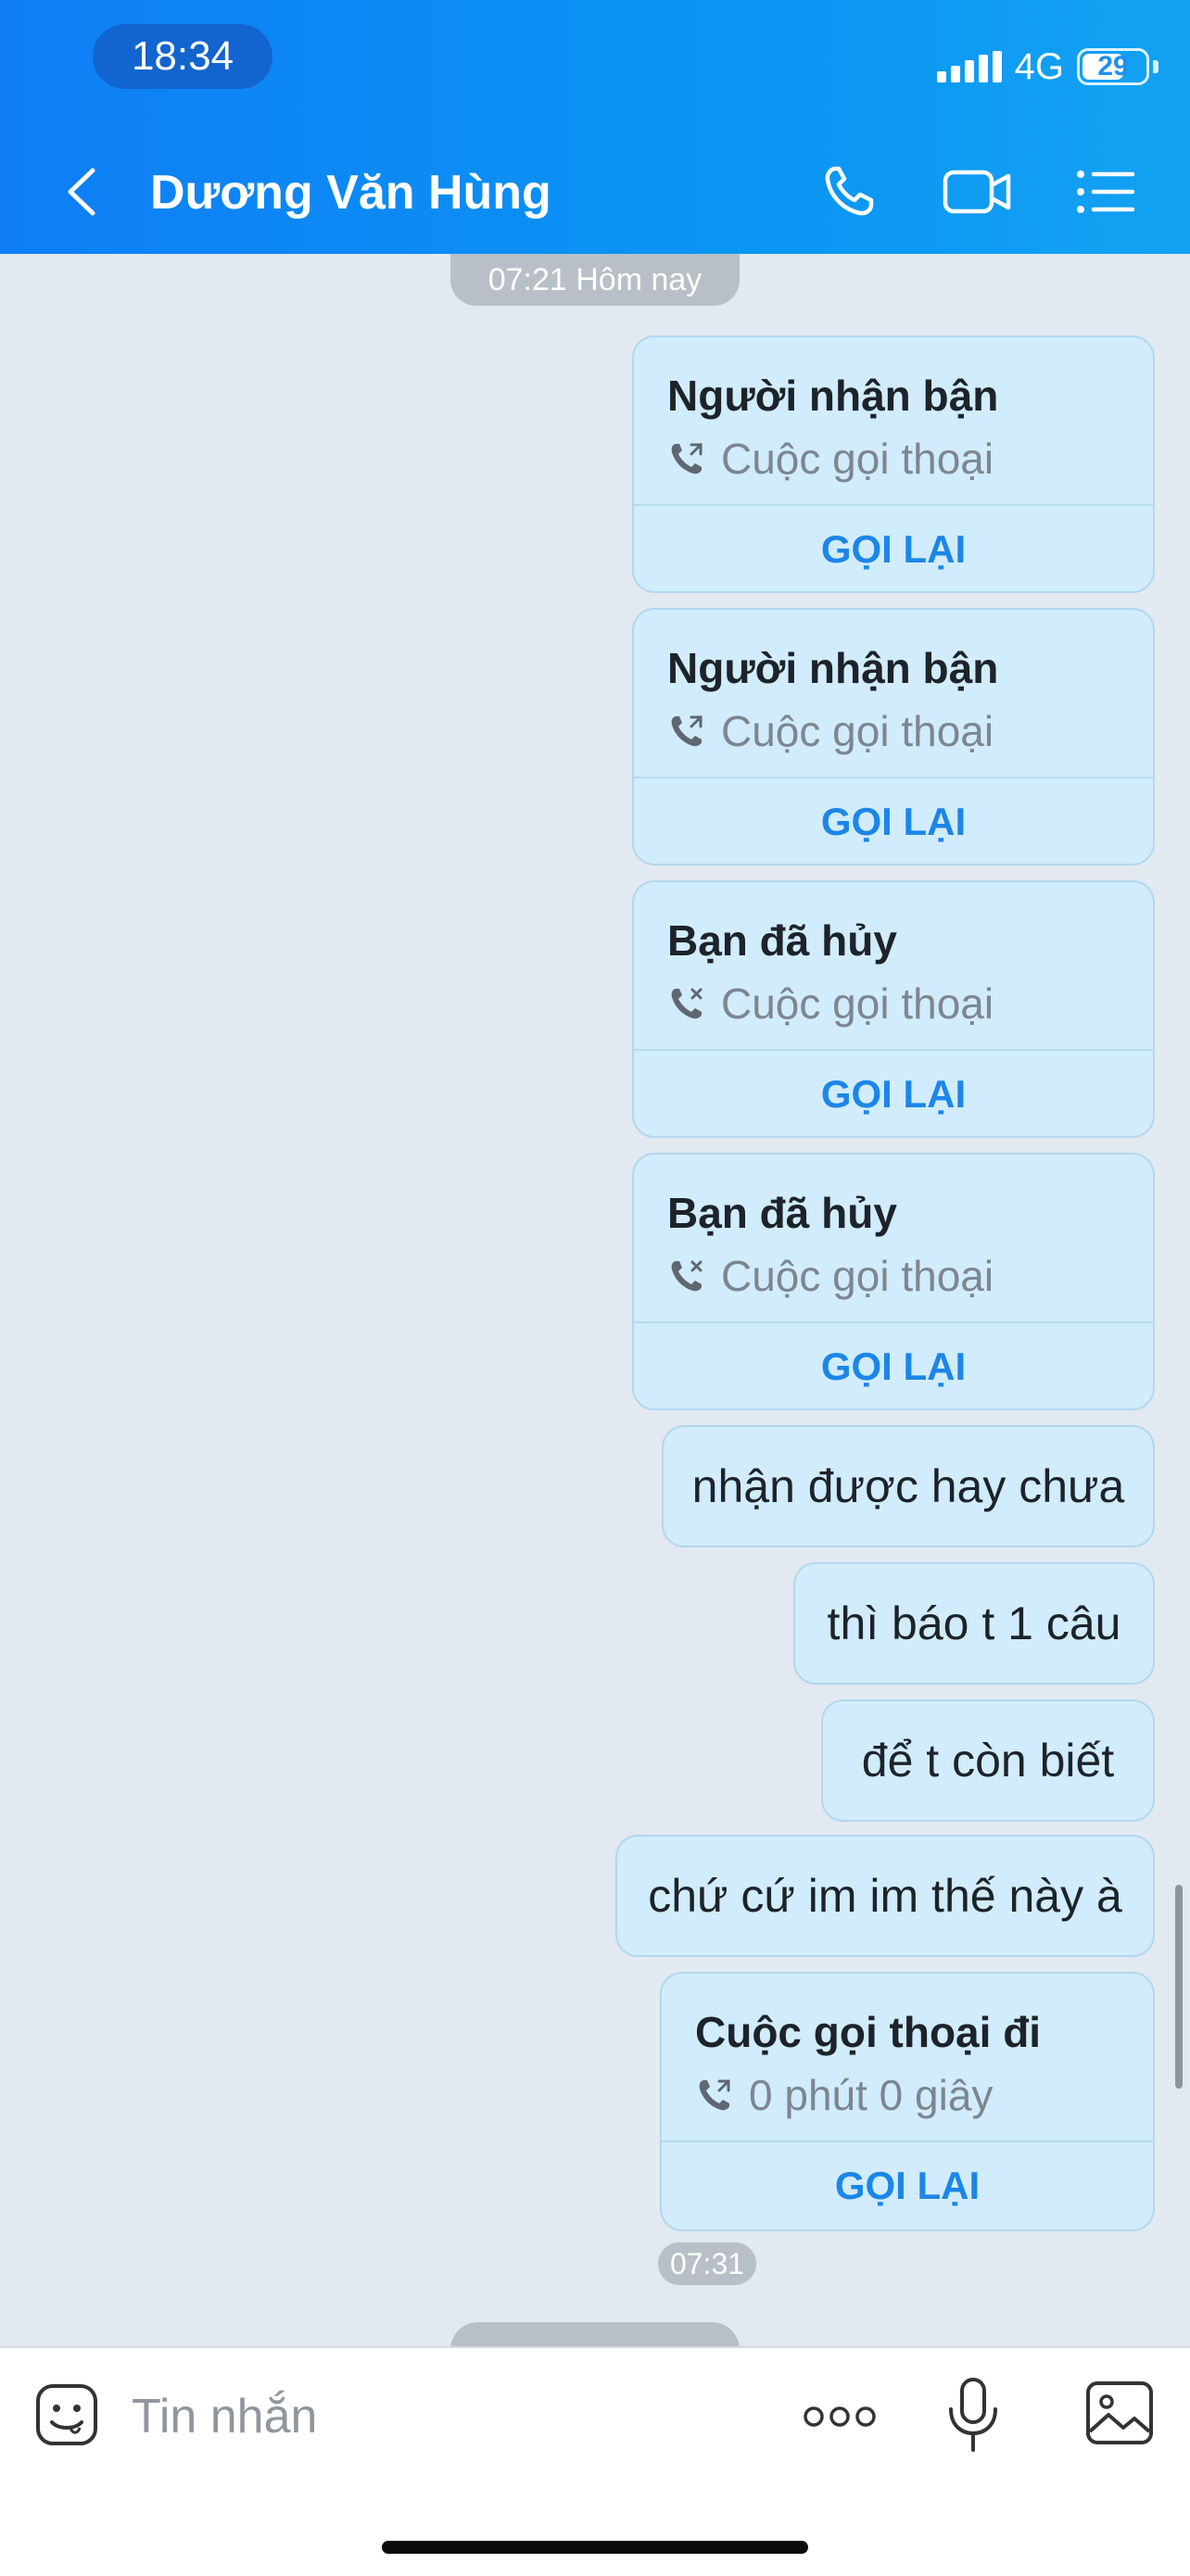 The height and width of the screenshot is (2576, 1190). I want to click on battery-cap, so click(1155, 66).